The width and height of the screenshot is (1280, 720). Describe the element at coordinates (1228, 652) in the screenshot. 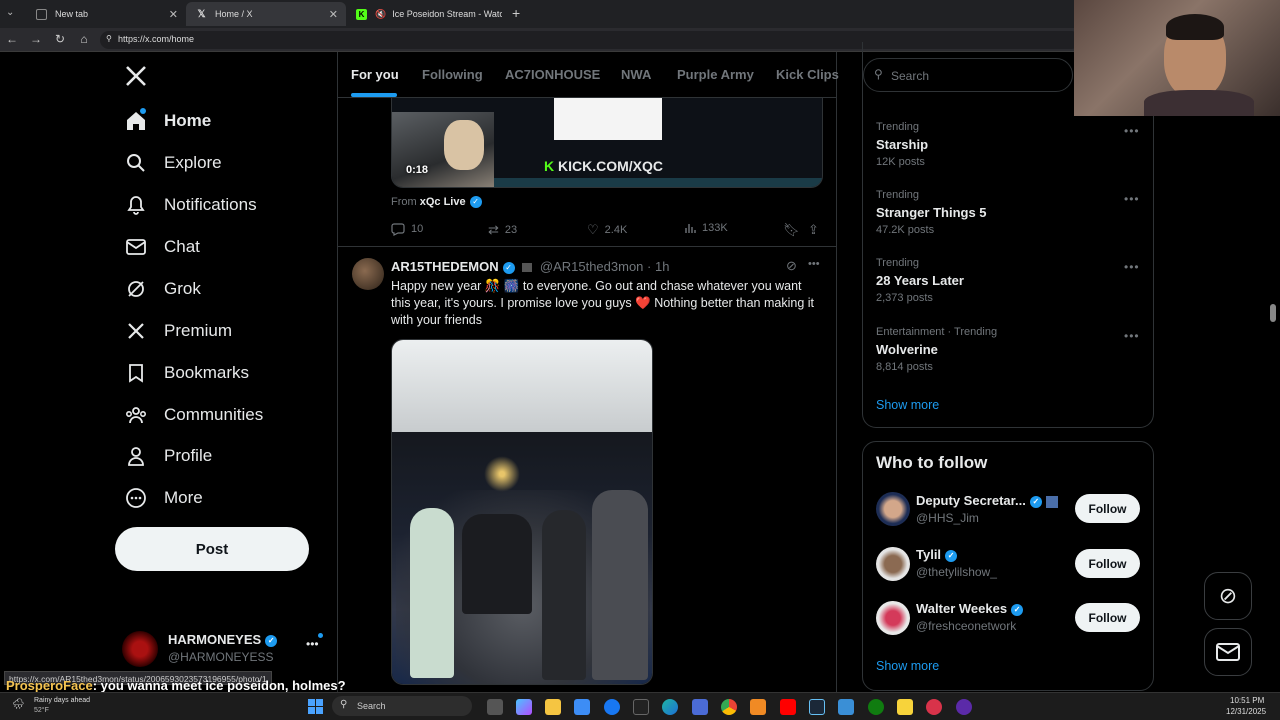

I see `chat-floating-button` at that location.